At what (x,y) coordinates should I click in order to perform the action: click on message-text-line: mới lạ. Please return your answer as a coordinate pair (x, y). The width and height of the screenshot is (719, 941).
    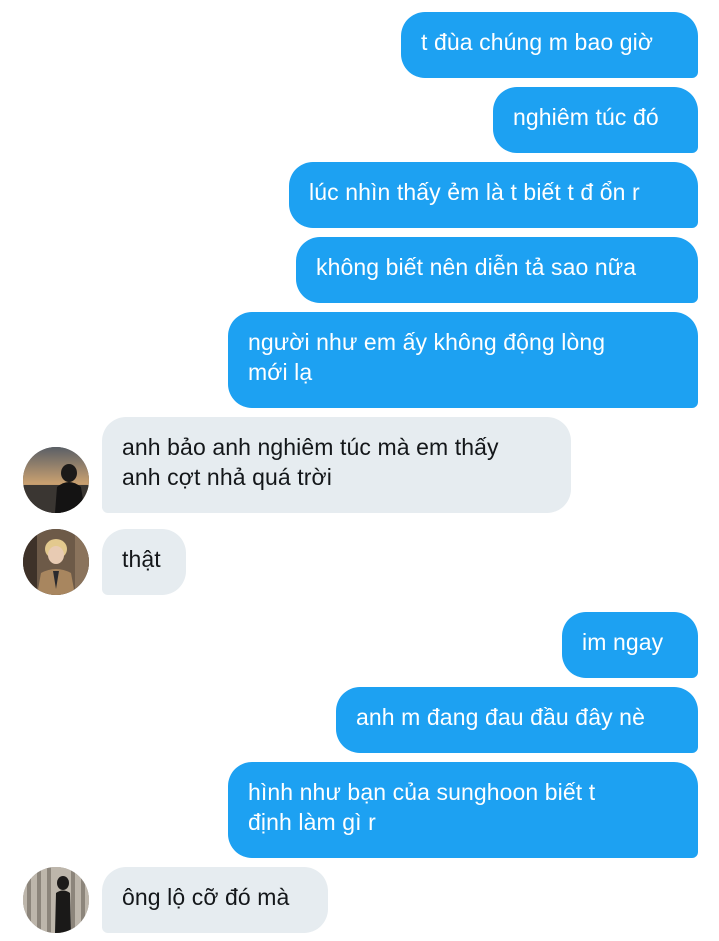
    Looking at the image, I should click on (280, 372).